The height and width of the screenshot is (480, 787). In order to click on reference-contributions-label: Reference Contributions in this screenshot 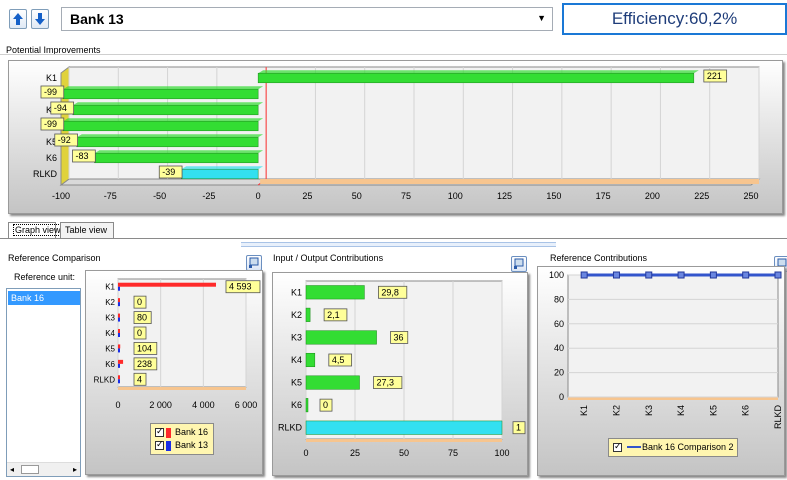, I will do `click(599, 258)`.